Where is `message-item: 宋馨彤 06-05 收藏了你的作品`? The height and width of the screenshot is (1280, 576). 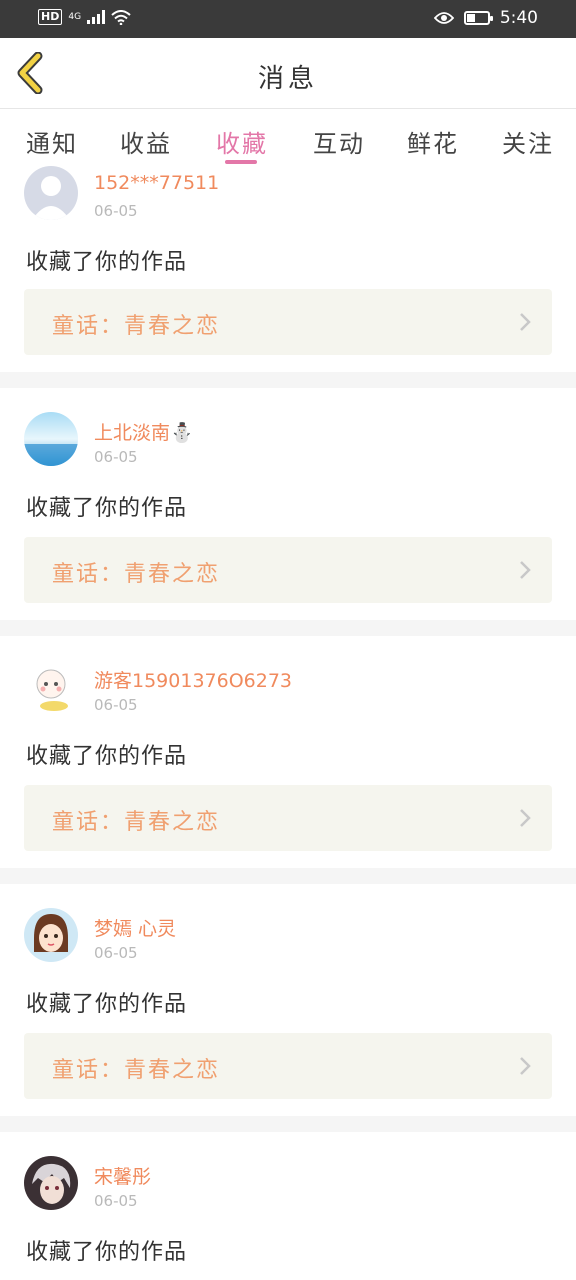
message-item: 宋馨彤 06-05 收藏了你的作品 is located at coordinates (288, 1206).